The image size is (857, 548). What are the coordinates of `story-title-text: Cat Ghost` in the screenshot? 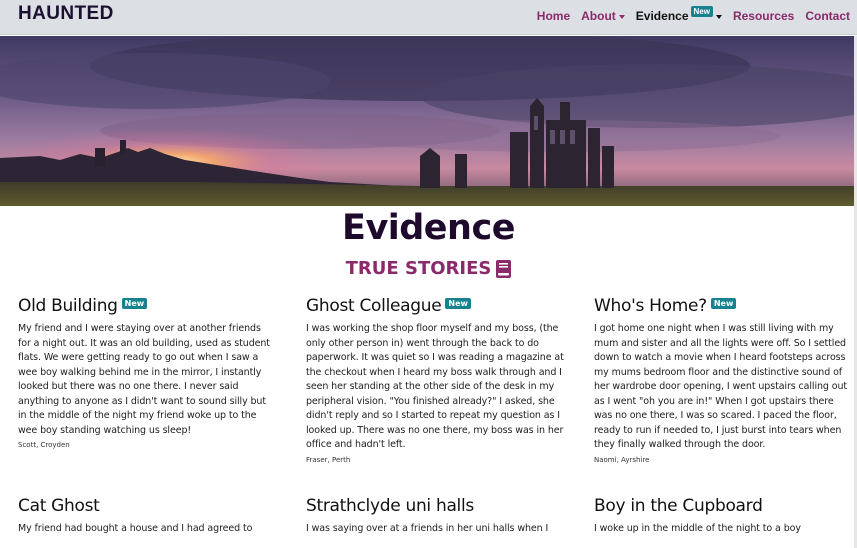 It's located at (59, 506).